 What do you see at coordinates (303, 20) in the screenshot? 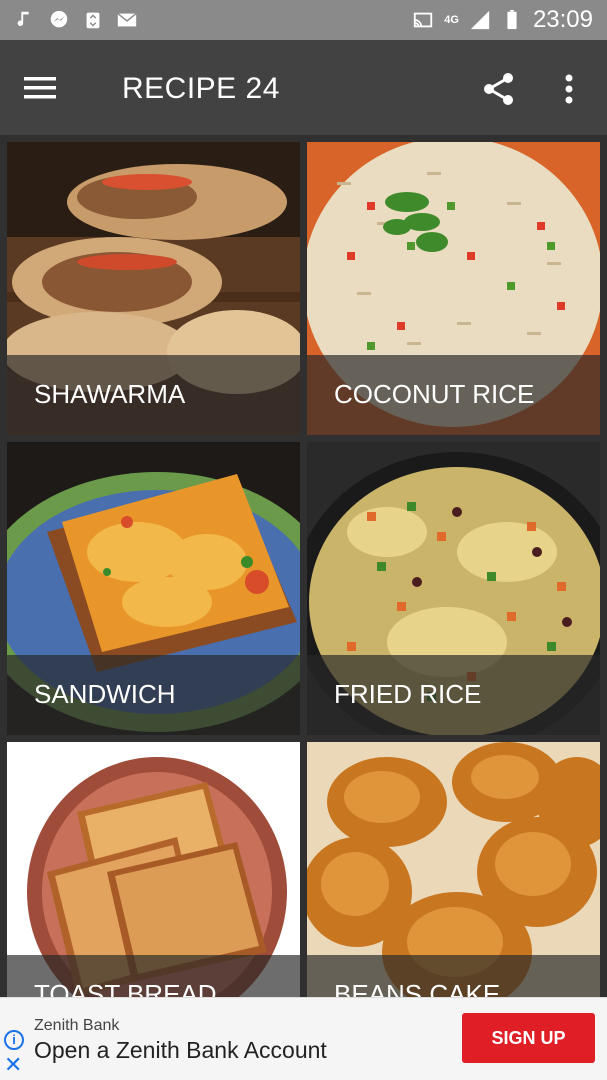
I see `status-bar: 4G 23:09` at bounding box center [303, 20].